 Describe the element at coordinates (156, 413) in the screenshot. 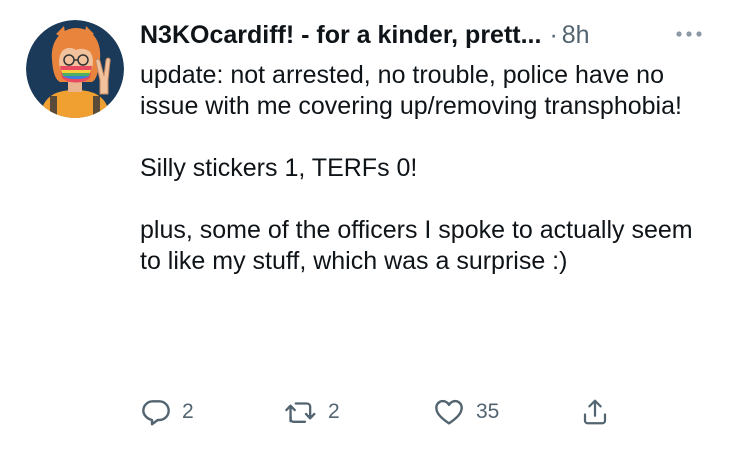

I see `reply-icon` at that location.